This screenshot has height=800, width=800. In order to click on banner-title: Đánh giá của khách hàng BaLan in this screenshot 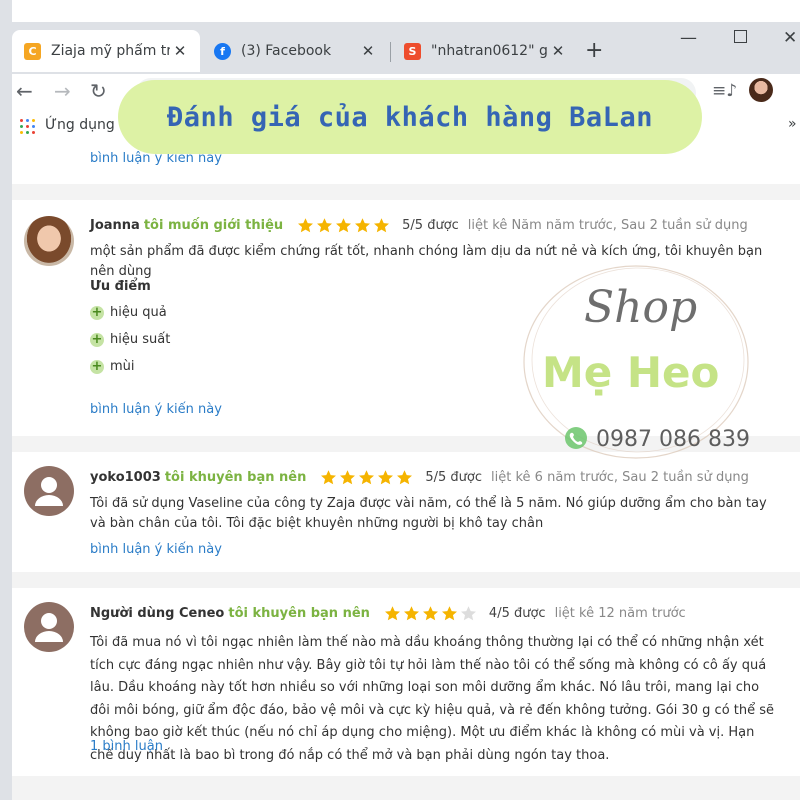, I will do `click(410, 117)`.